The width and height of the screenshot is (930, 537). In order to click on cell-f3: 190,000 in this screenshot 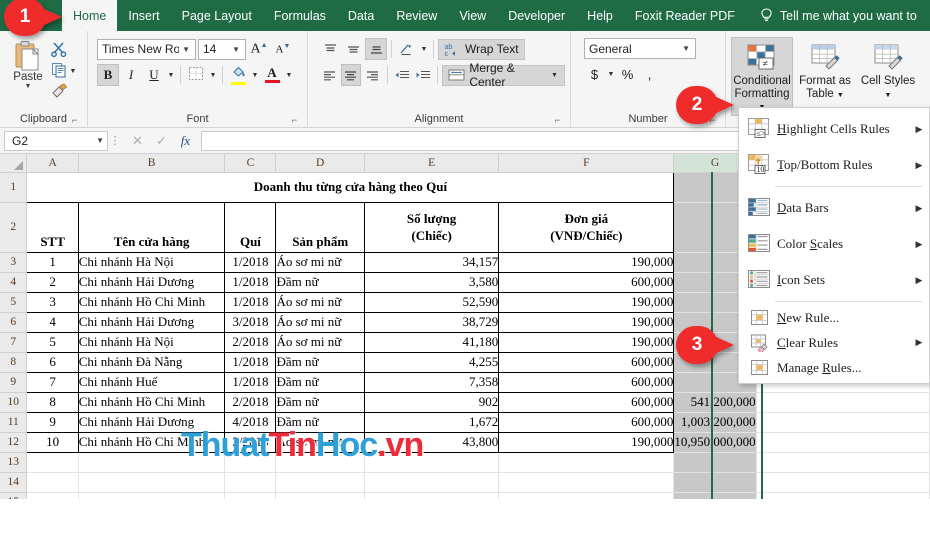, I will do `click(586, 262)`.